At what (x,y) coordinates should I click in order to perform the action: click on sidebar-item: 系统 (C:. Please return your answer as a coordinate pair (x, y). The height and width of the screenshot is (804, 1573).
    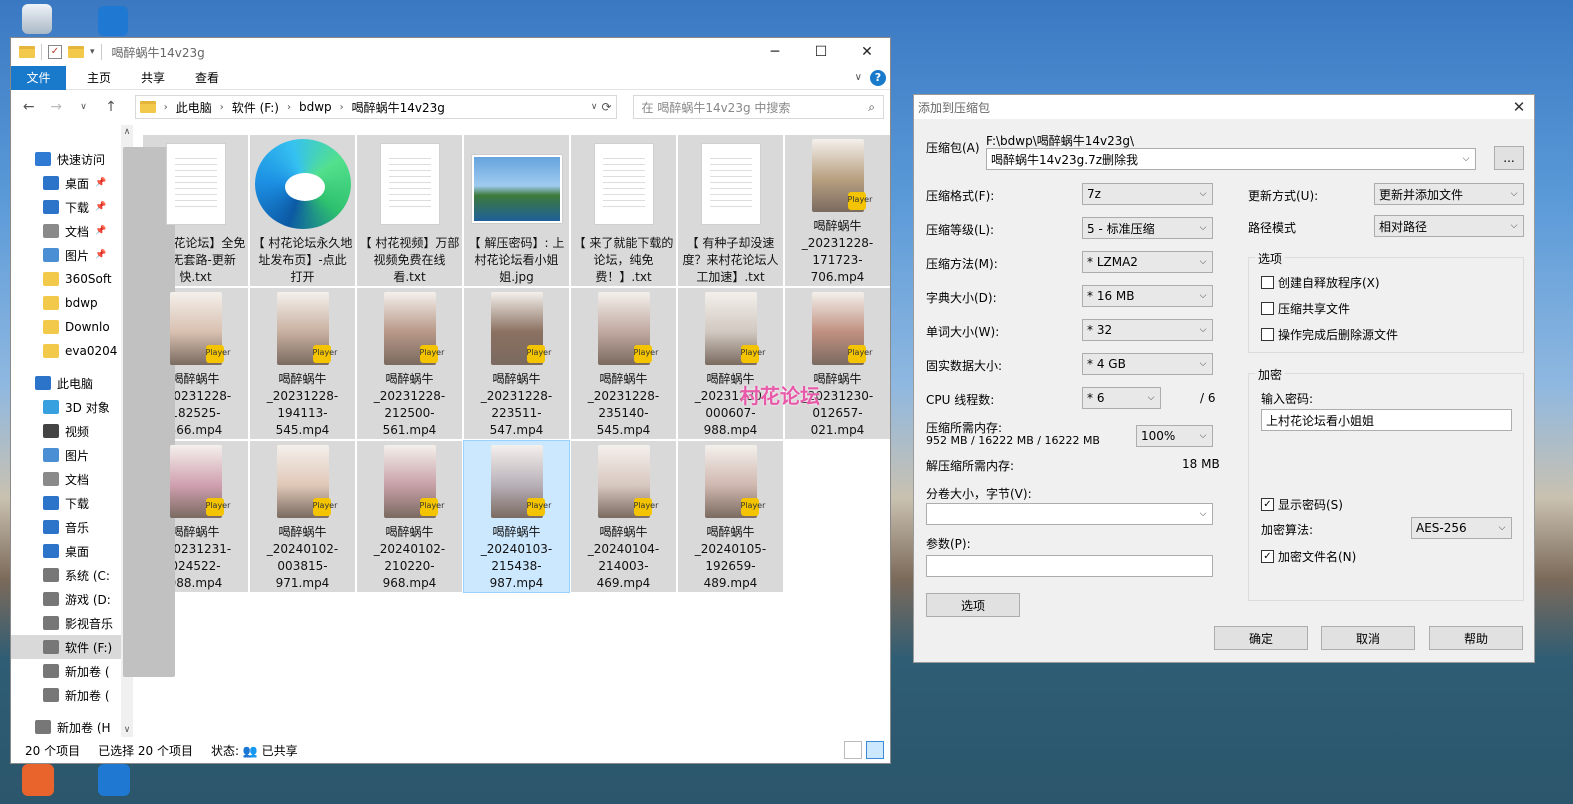
    Looking at the image, I should click on (66, 575).